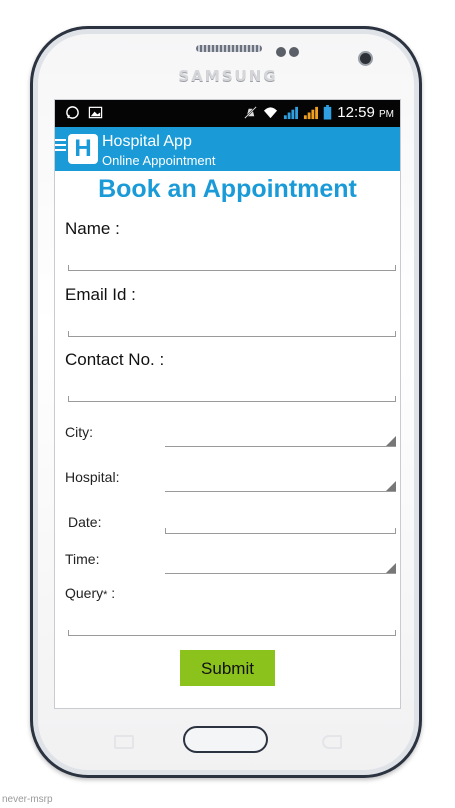 The width and height of the screenshot is (455, 808). Describe the element at coordinates (332, 742) in the screenshot. I see `back-icon` at that location.